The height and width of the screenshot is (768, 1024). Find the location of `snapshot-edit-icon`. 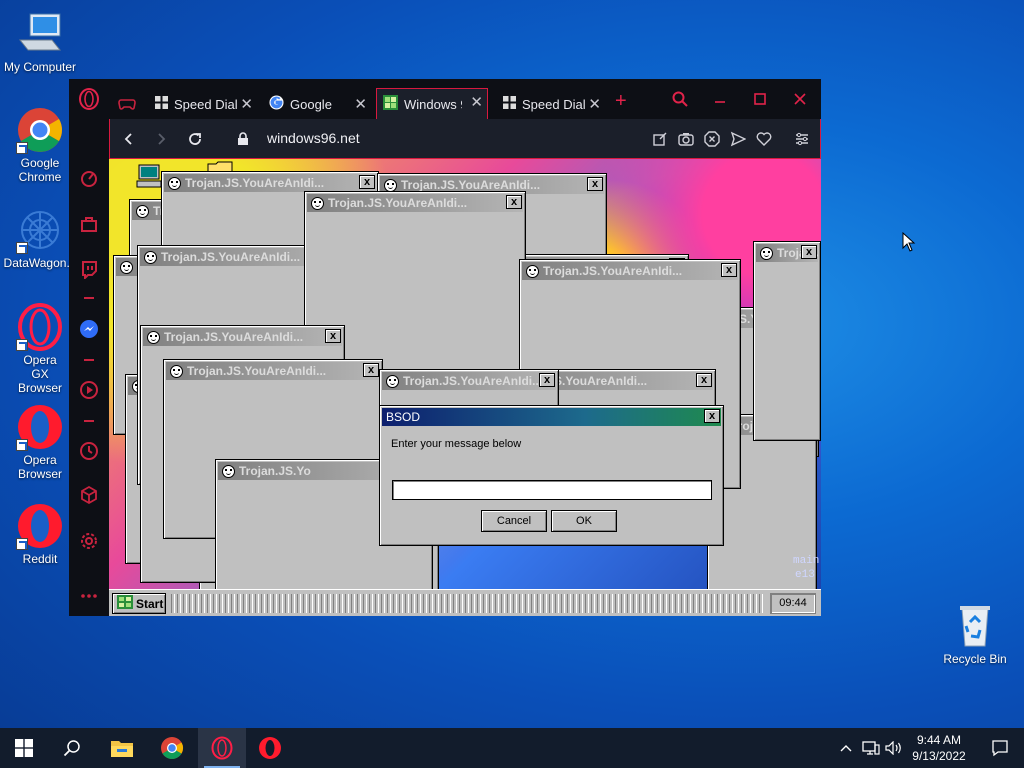

snapshot-edit-icon is located at coordinates (660, 139).